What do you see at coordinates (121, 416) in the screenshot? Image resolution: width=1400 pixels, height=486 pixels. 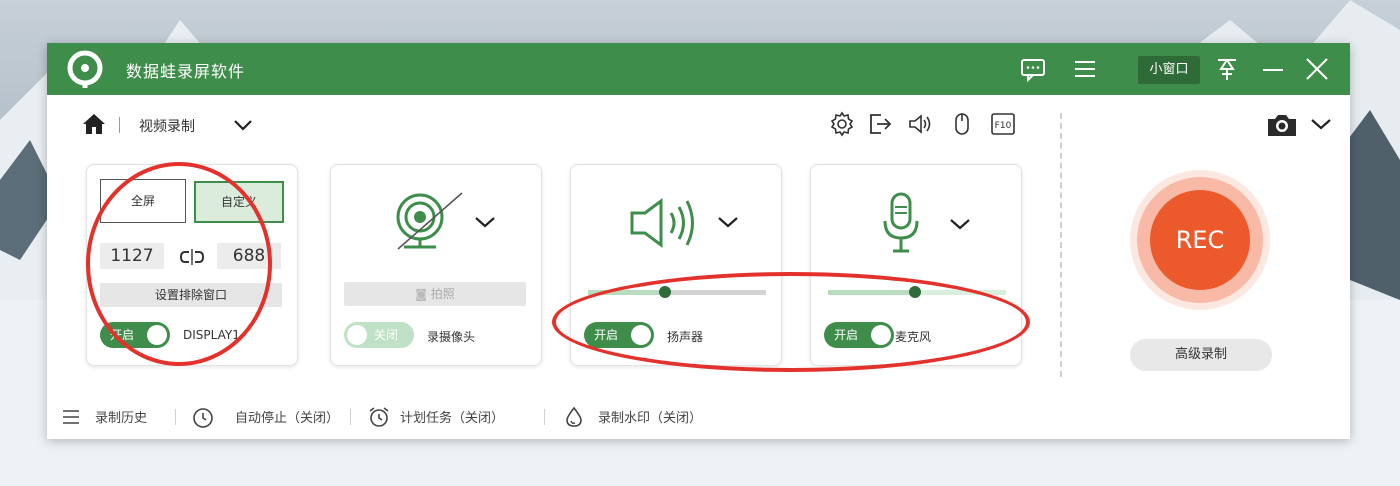 I see `history-link: 录制历史` at bounding box center [121, 416].